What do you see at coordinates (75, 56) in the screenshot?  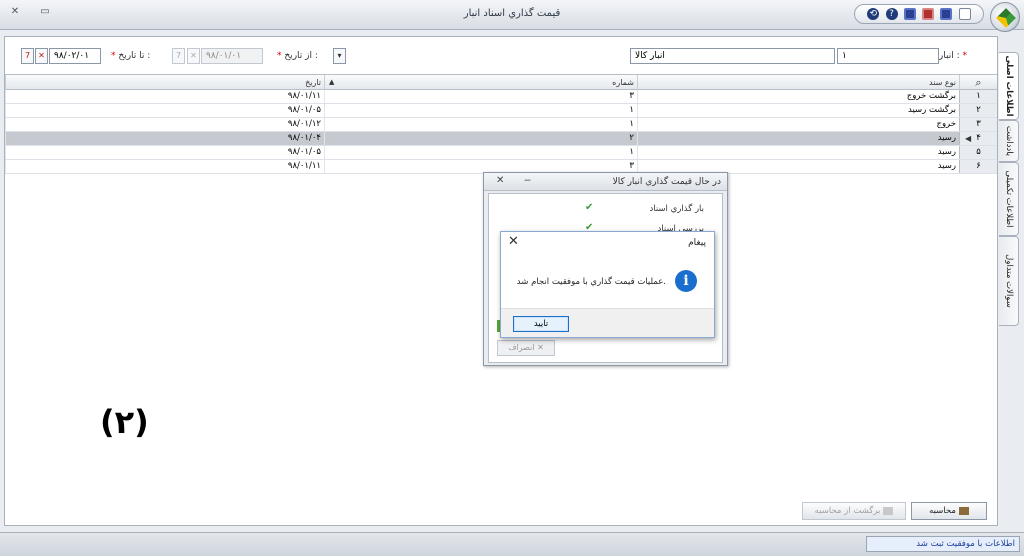 I see `to-date-input: ۹۸/۰۲/۰۱` at bounding box center [75, 56].